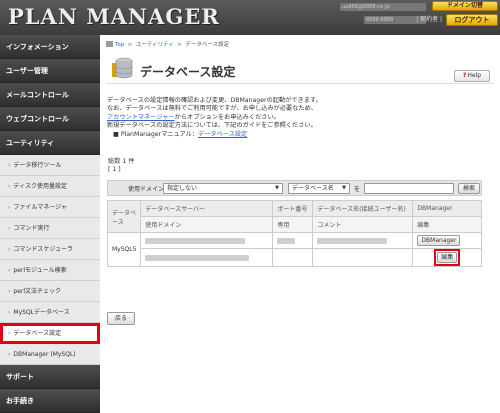 The width and height of the screenshot is (500, 413). Describe the element at coordinates (50, 207) in the screenshot. I see `sidebar-item-file-manager: › ファイルマネージャ` at that location.